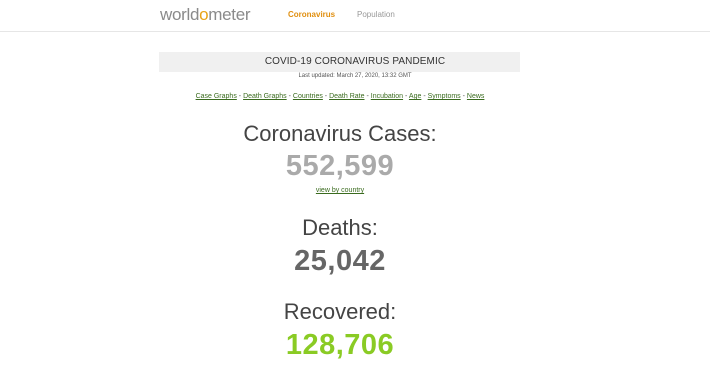  Describe the element at coordinates (444, 96) in the screenshot. I see `link-symptoms: Symptoms` at that location.